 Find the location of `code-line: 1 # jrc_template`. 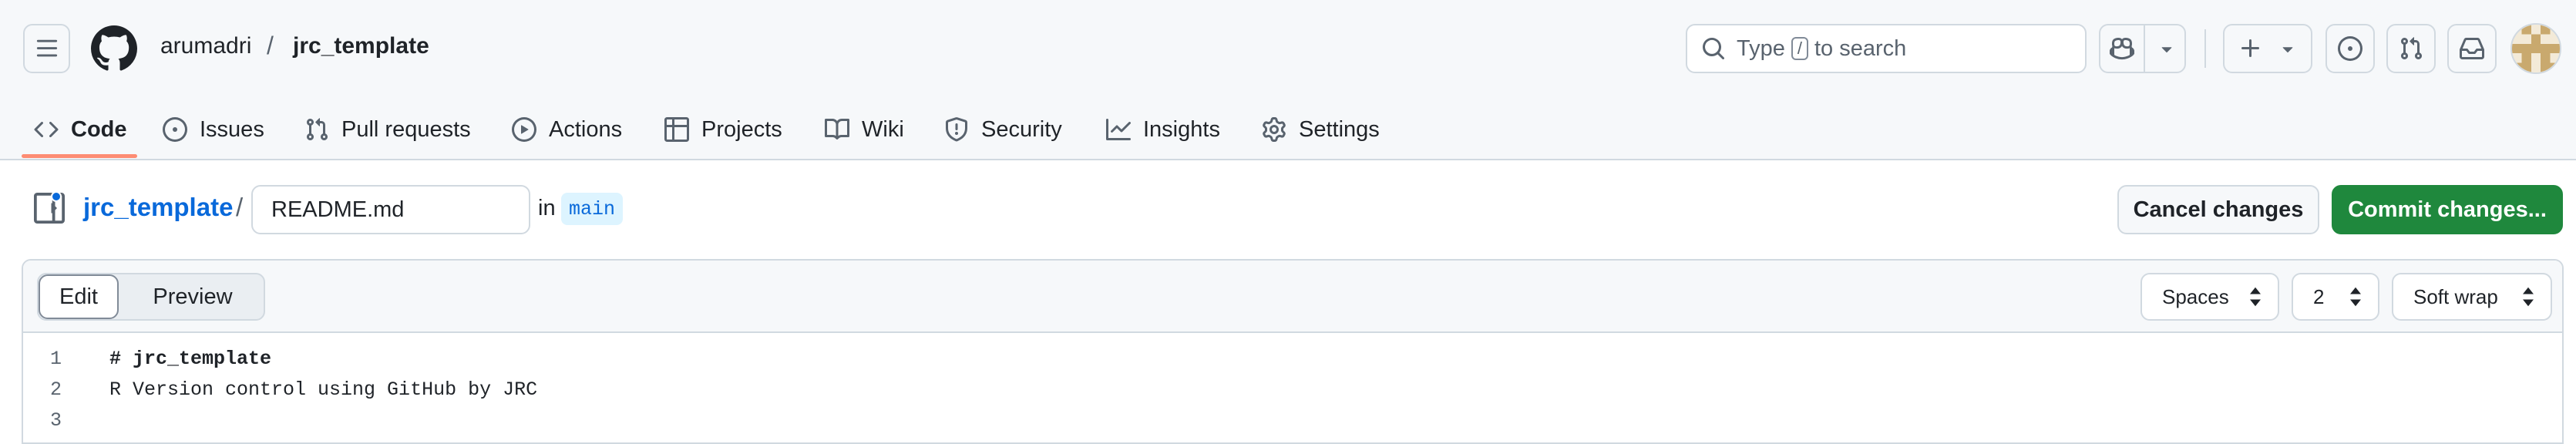

code-line: 1 # jrc_template is located at coordinates (1292, 359).